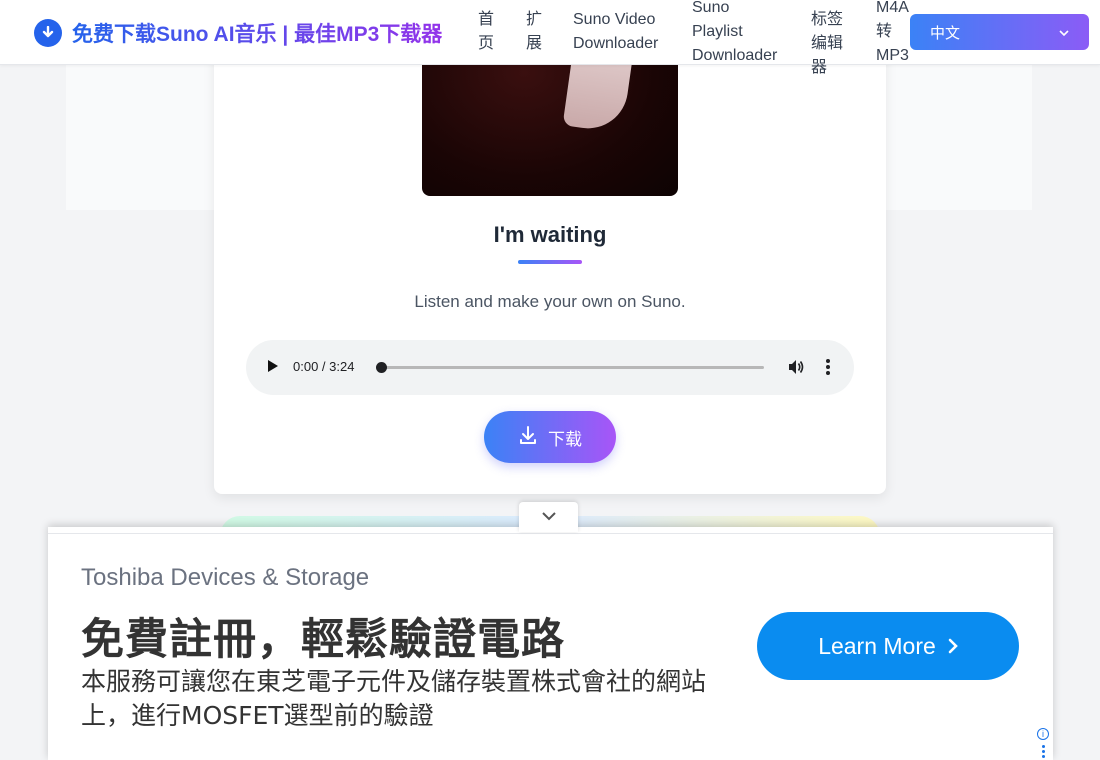 The height and width of the screenshot is (760, 1100). I want to click on volume-icon, so click(796, 369).